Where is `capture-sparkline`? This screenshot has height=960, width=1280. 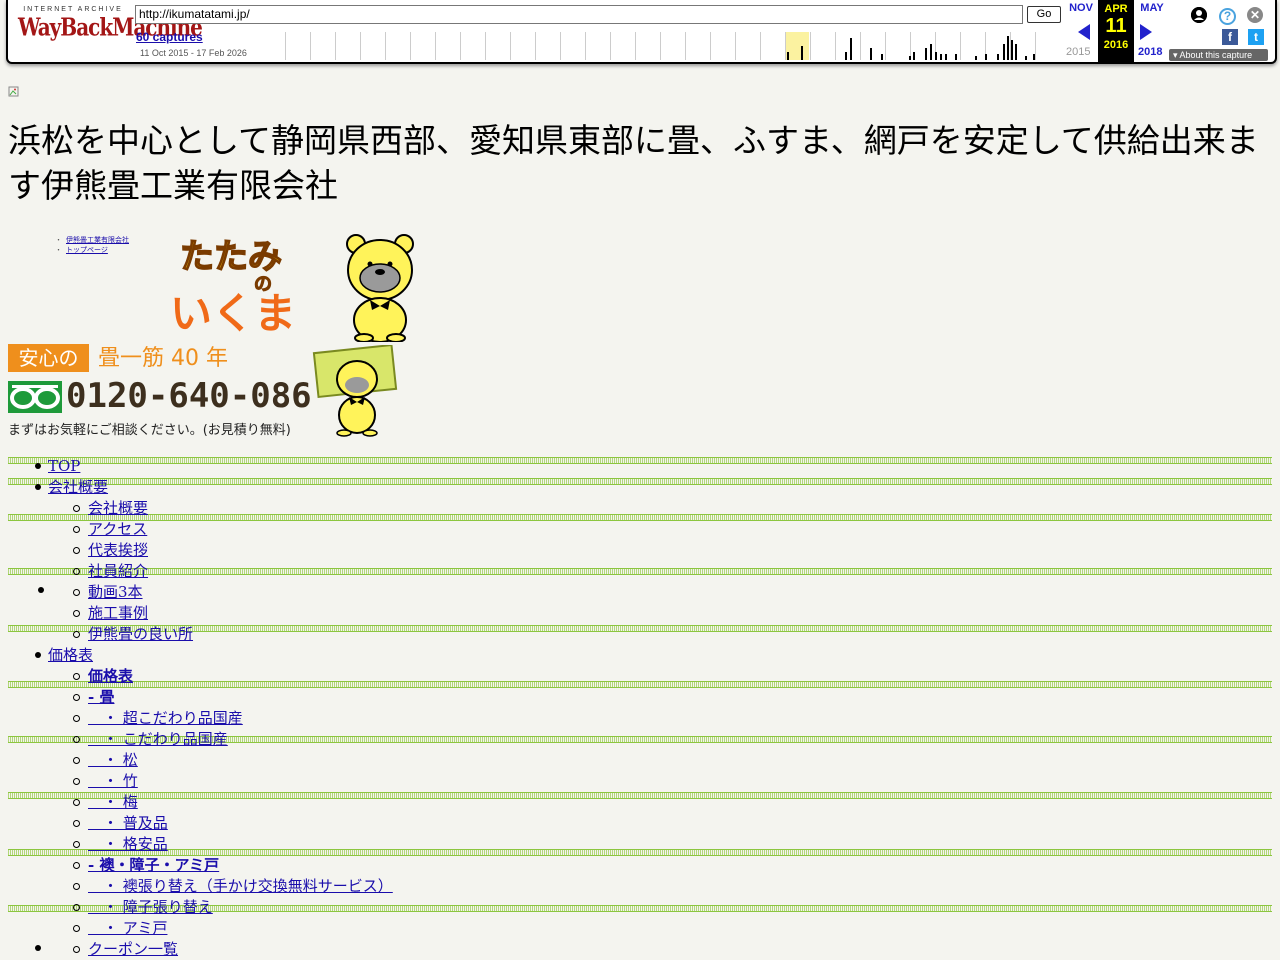
capture-sparkline is located at coordinates (672, 46).